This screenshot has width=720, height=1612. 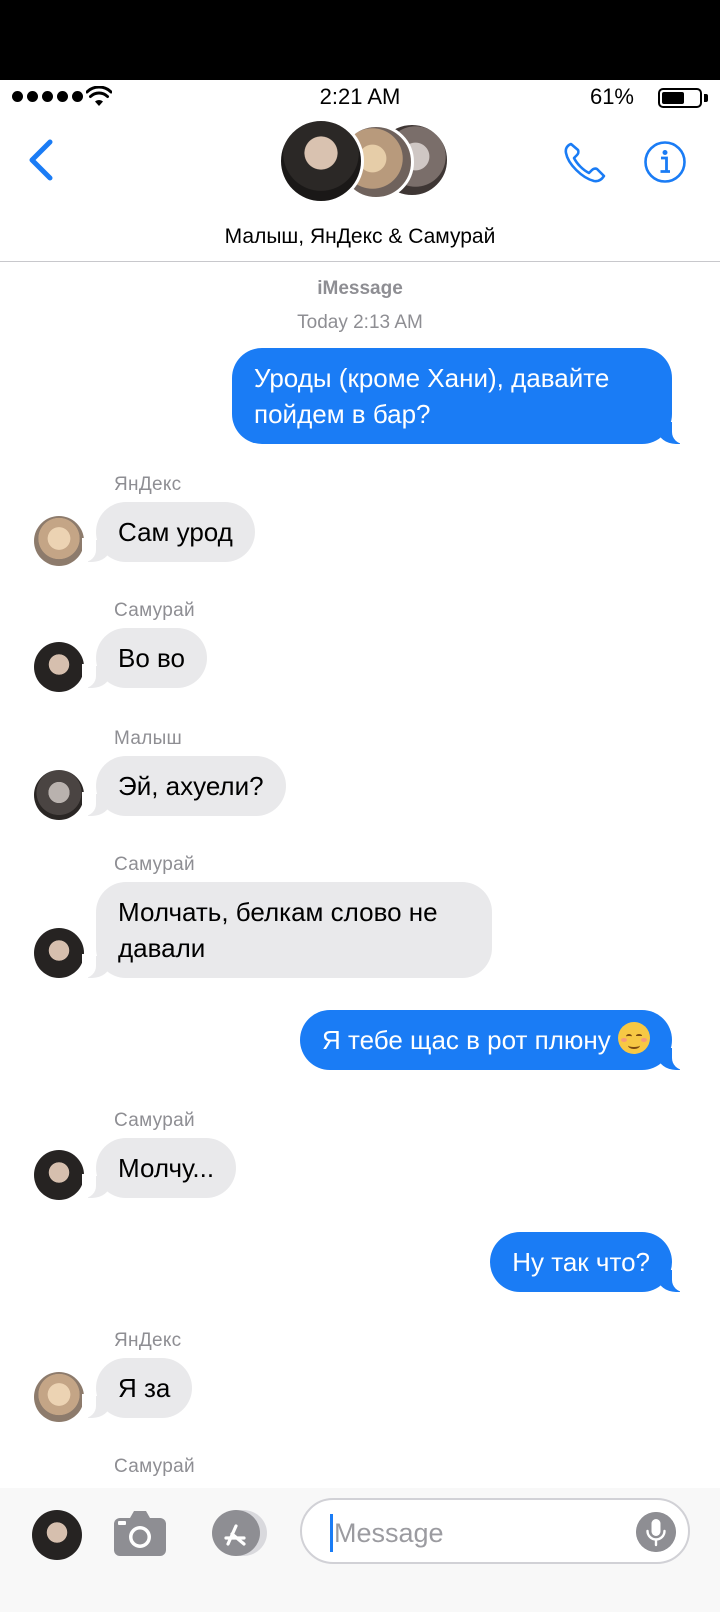 I want to click on battery-icon, so click(x=680, y=98).